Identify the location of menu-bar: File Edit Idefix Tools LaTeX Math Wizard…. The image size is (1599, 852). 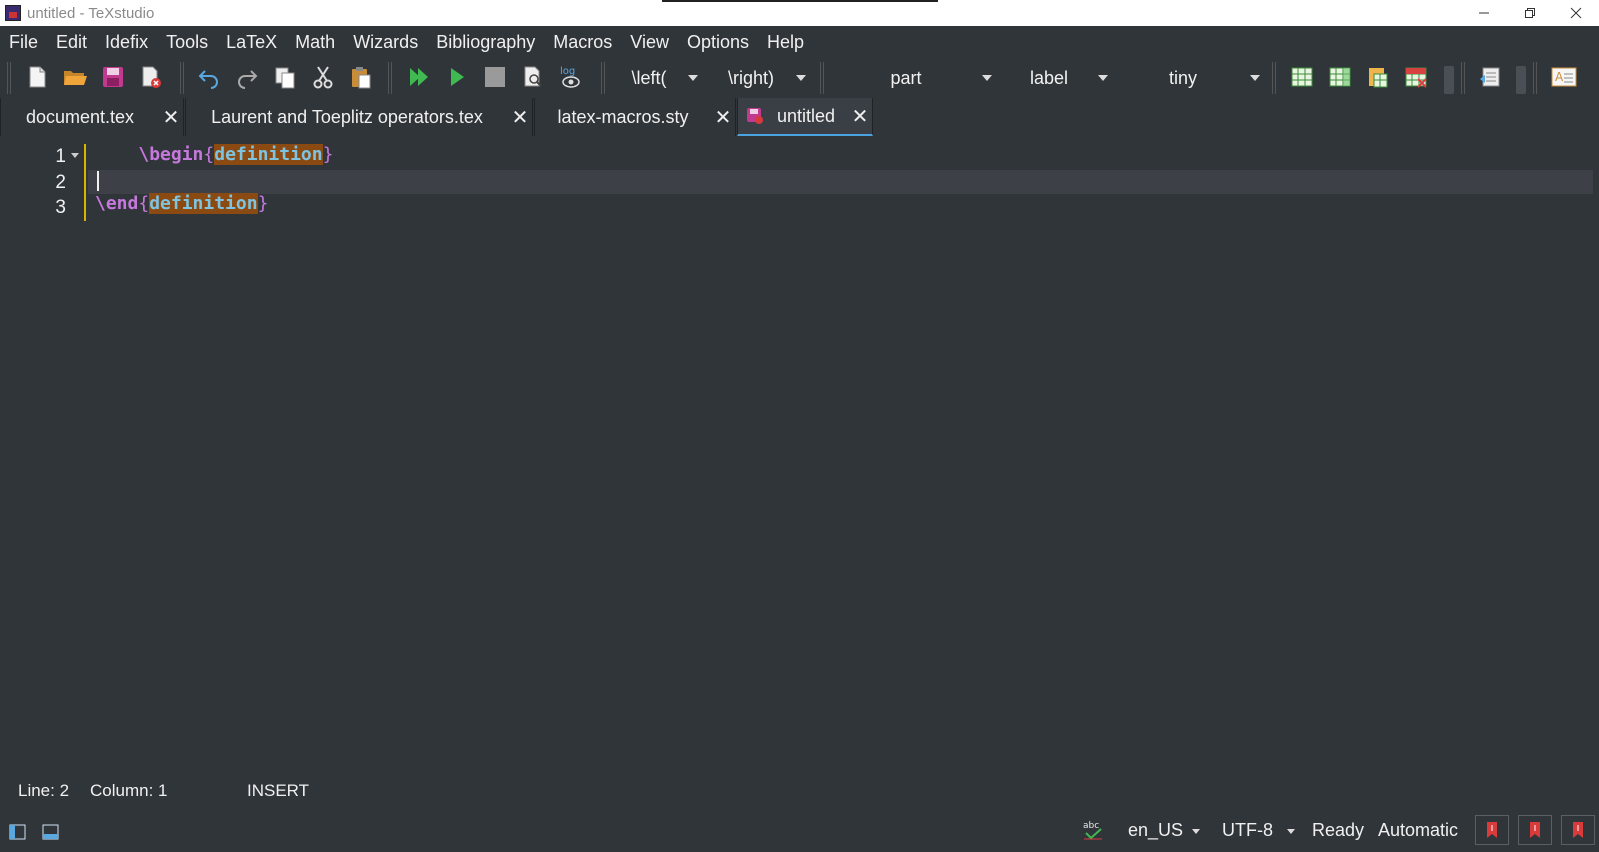
(799, 42).